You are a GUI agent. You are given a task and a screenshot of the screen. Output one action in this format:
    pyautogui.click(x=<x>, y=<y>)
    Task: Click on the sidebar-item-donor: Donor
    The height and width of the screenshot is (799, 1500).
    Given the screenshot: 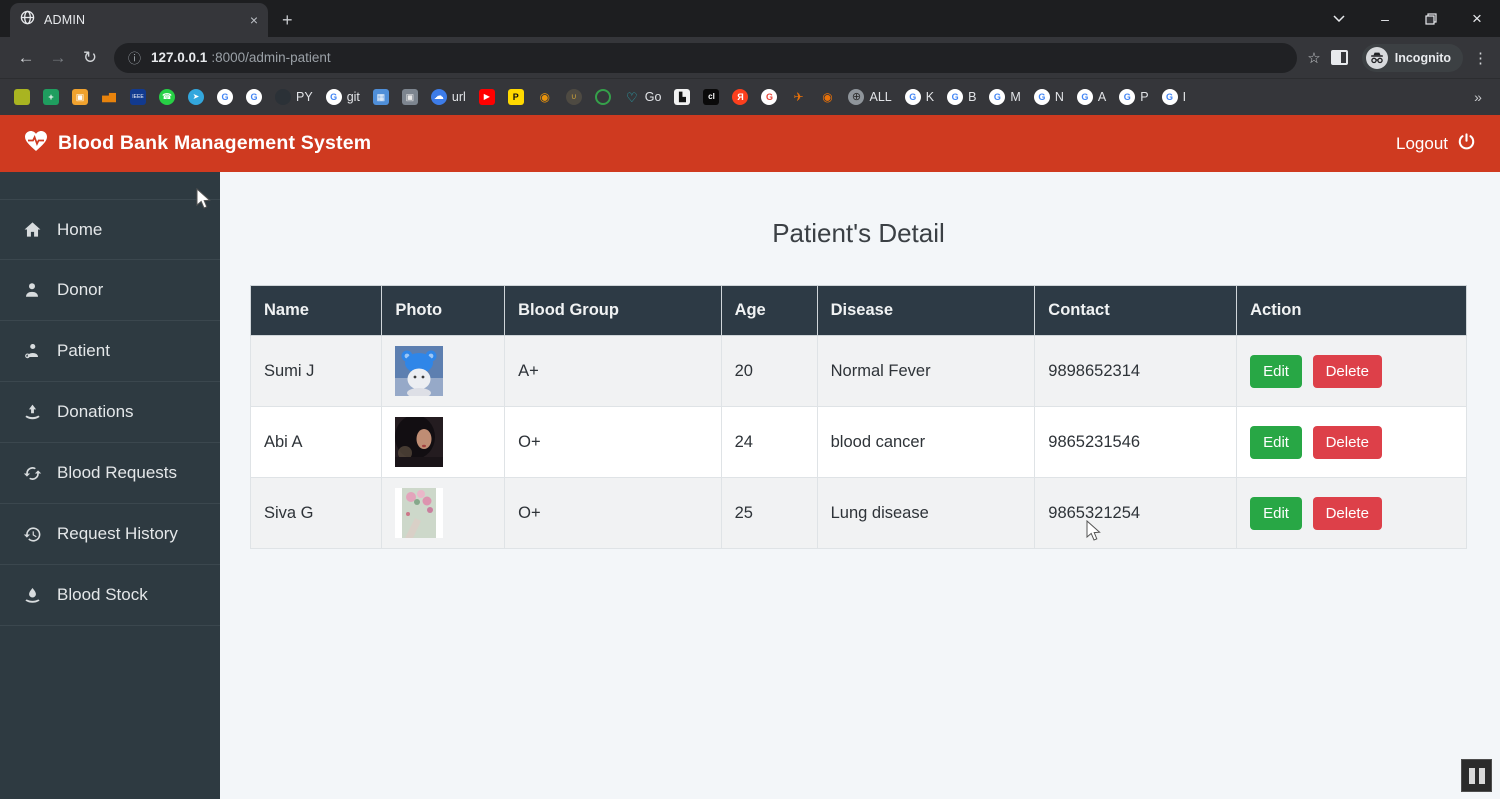 What is the action you would take?
    pyautogui.click(x=110, y=290)
    